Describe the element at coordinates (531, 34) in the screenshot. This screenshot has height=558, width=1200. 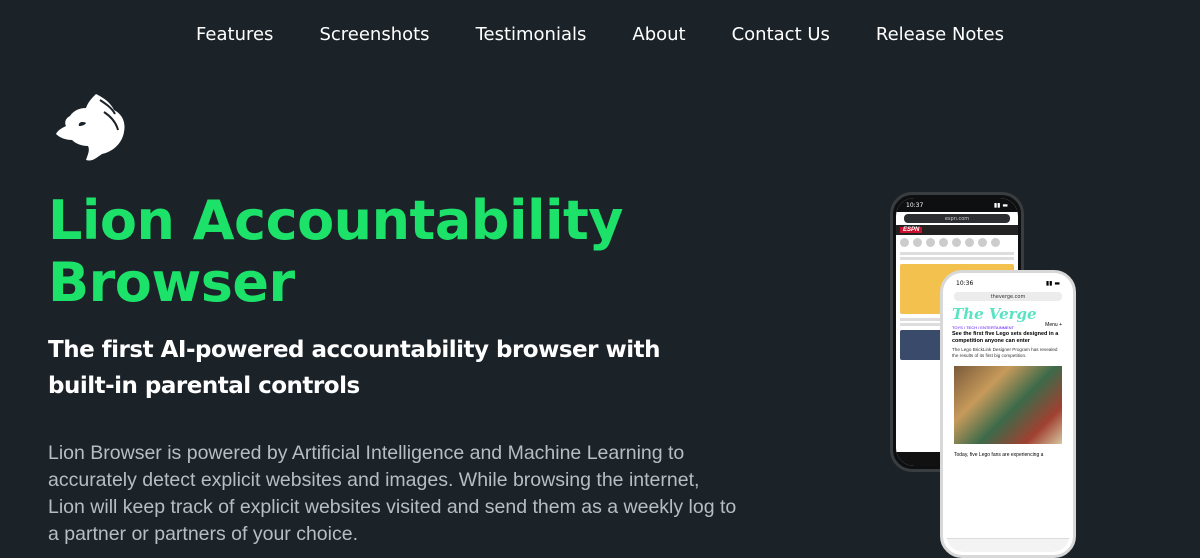
I see `nav-testimonials: Testimonials` at that location.